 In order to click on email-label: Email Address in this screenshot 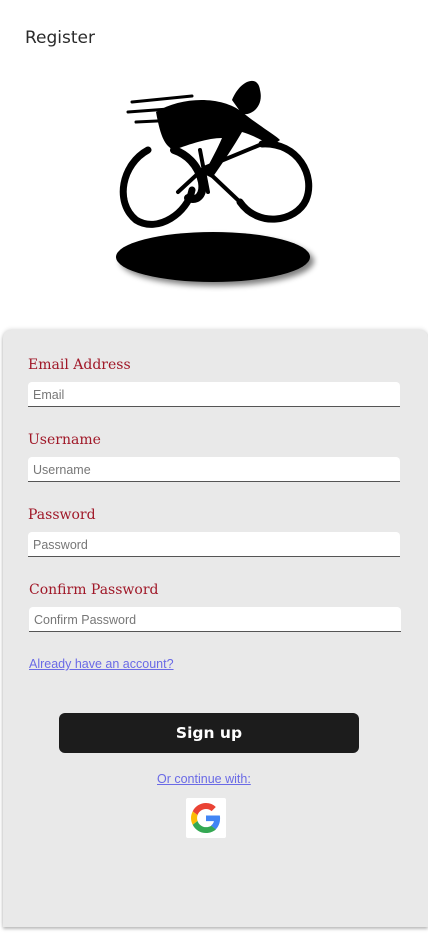, I will do `click(79, 365)`.